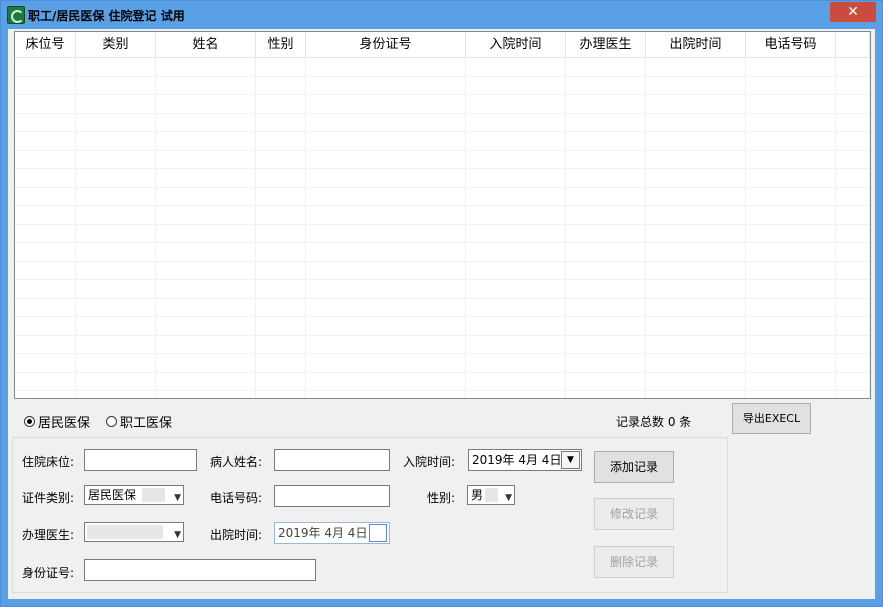 The height and width of the screenshot is (607, 883). I want to click on patient-name-label: 病人姓名:, so click(236, 462).